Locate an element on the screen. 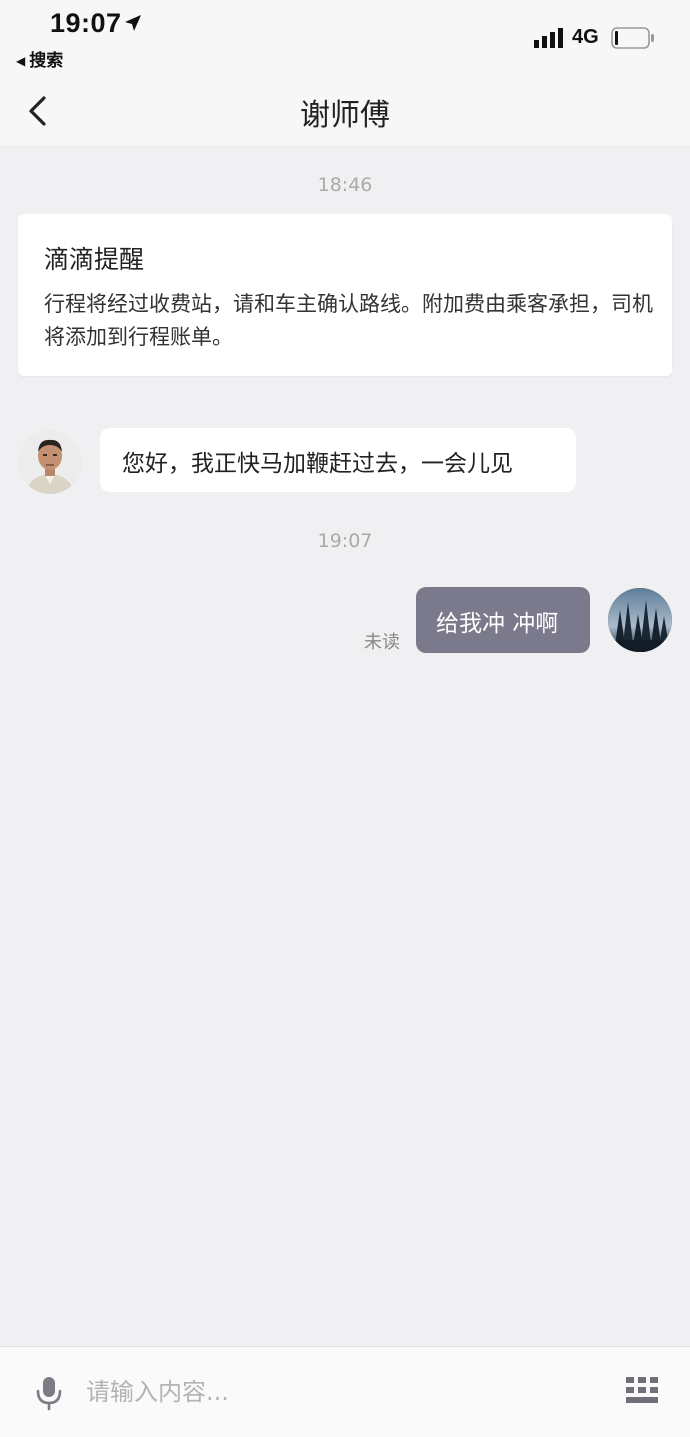 The height and width of the screenshot is (1437, 690). message-input-bar is located at coordinates (345, 1391).